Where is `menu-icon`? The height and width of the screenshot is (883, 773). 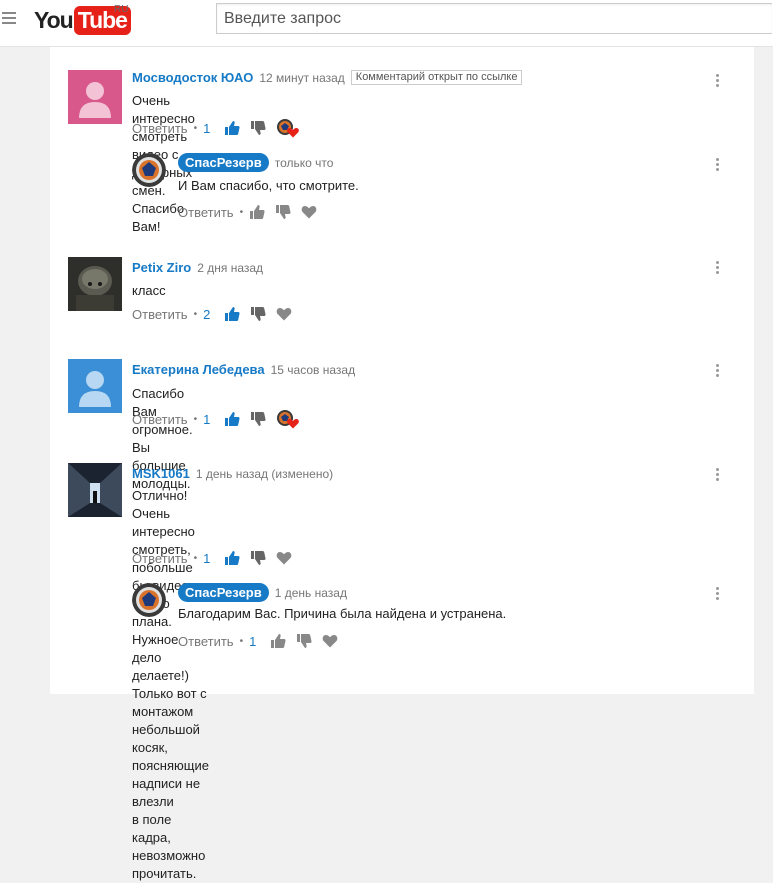 menu-icon is located at coordinates (9, 19).